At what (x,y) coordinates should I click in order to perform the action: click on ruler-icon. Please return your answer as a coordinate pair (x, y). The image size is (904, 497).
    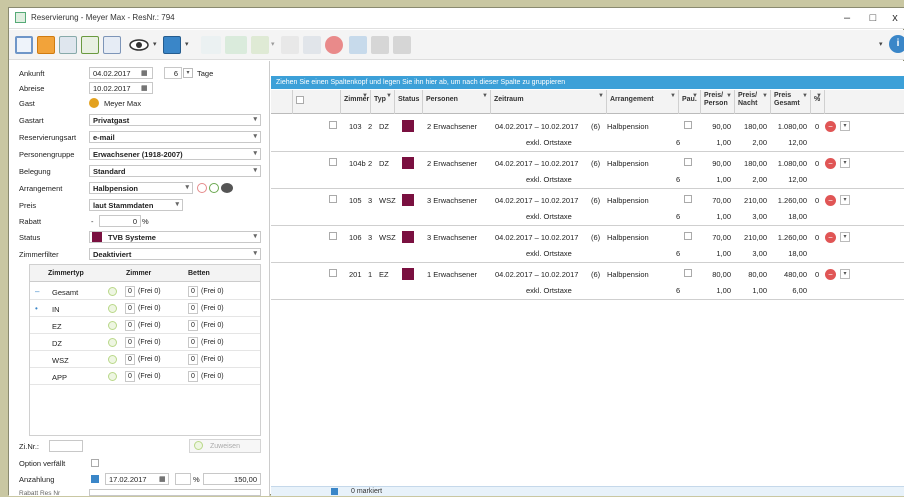
    Looking at the image, I should click on (211, 45).